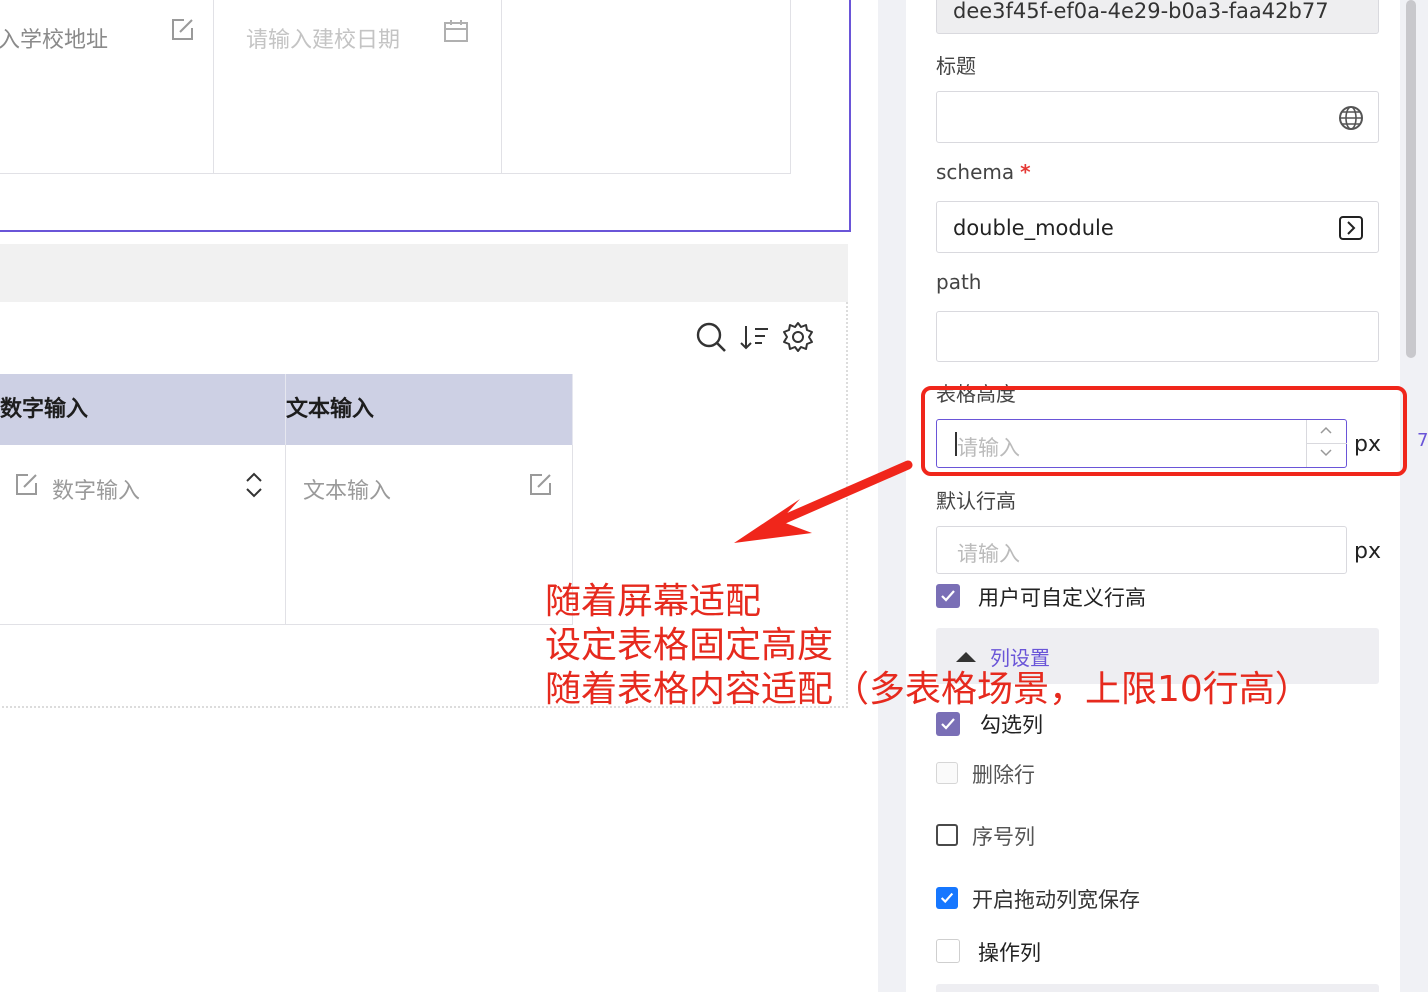  Describe the element at coordinates (1157, 988) in the screenshot. I see `next-section-header` at that location.